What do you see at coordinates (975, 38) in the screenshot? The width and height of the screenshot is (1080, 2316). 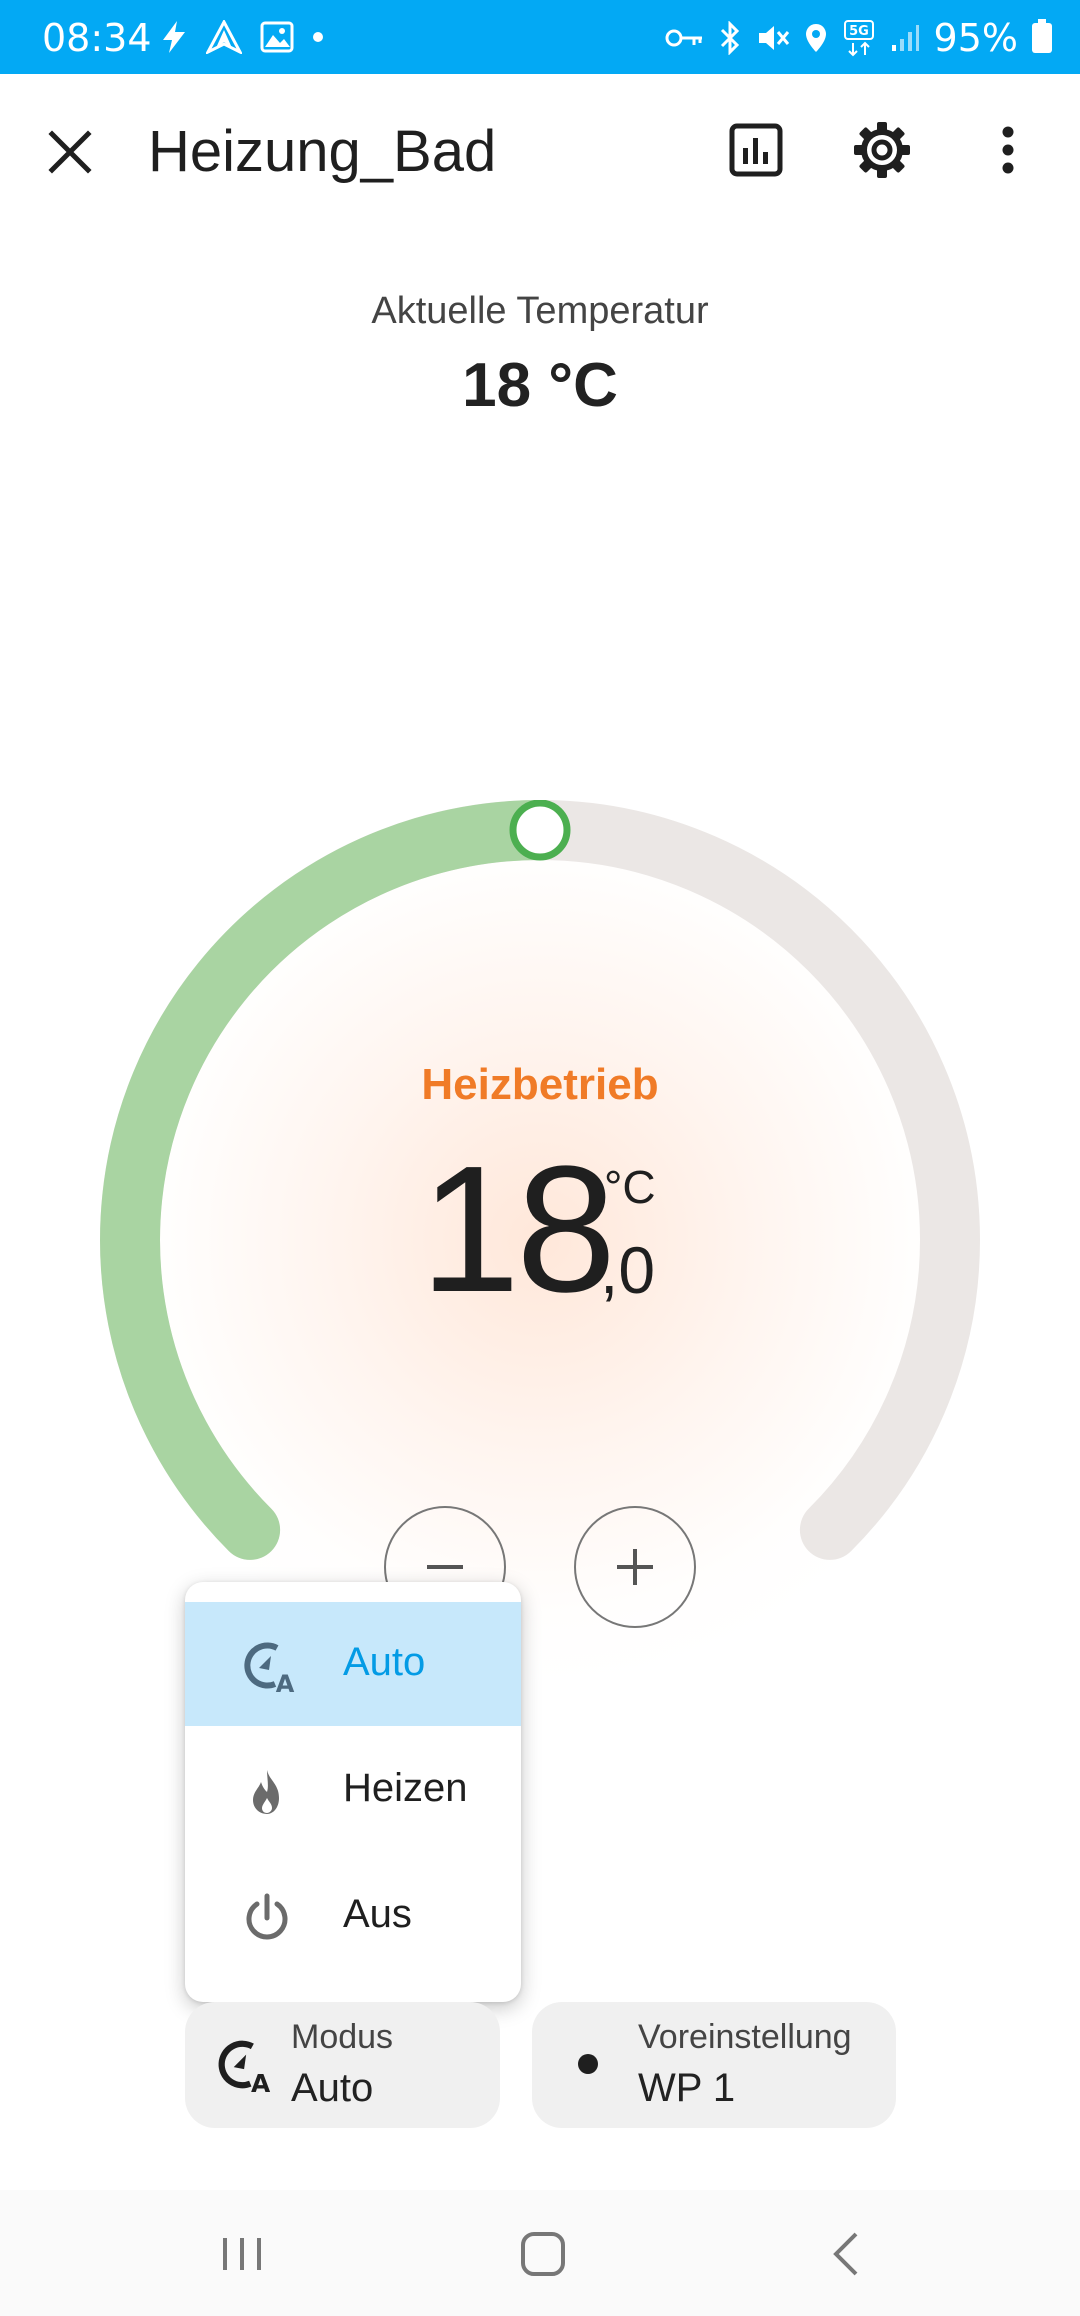 I see `battery-percentage: 95%` at bounding box center [975, 38].